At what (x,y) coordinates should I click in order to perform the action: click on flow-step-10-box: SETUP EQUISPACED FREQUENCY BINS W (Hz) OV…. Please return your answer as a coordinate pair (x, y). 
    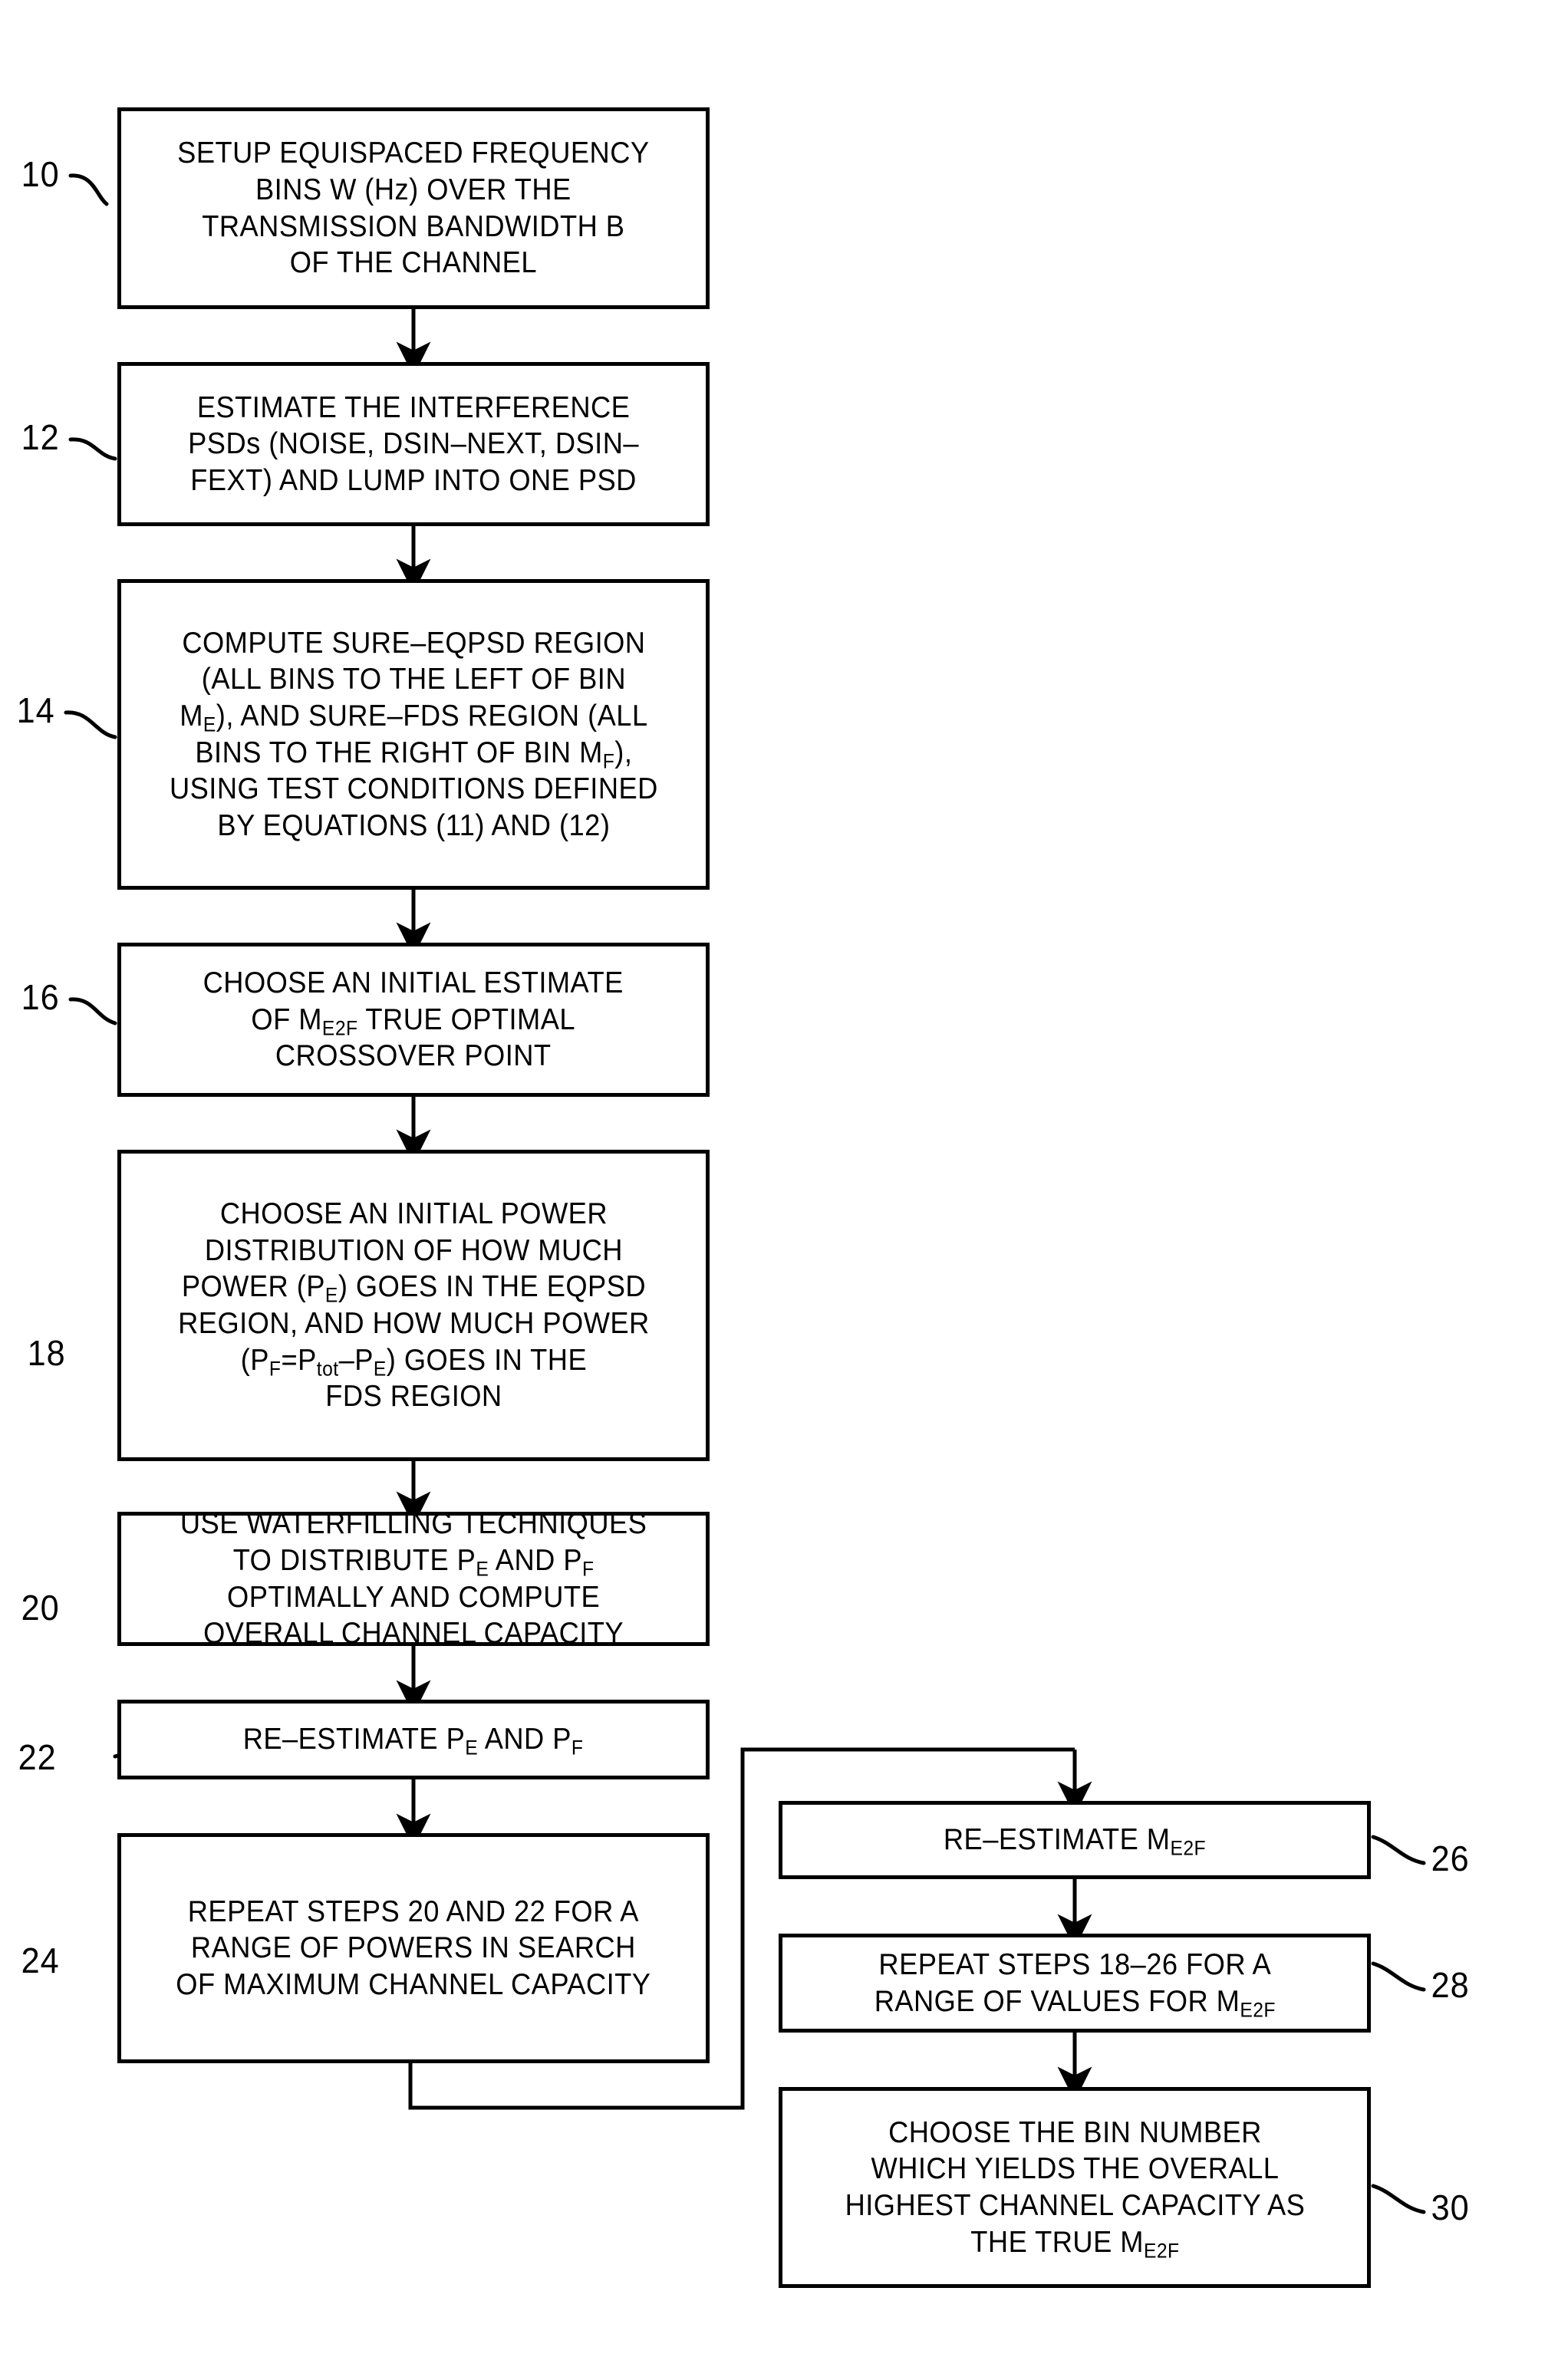
    Looking at the image, I should click on (413, 208).